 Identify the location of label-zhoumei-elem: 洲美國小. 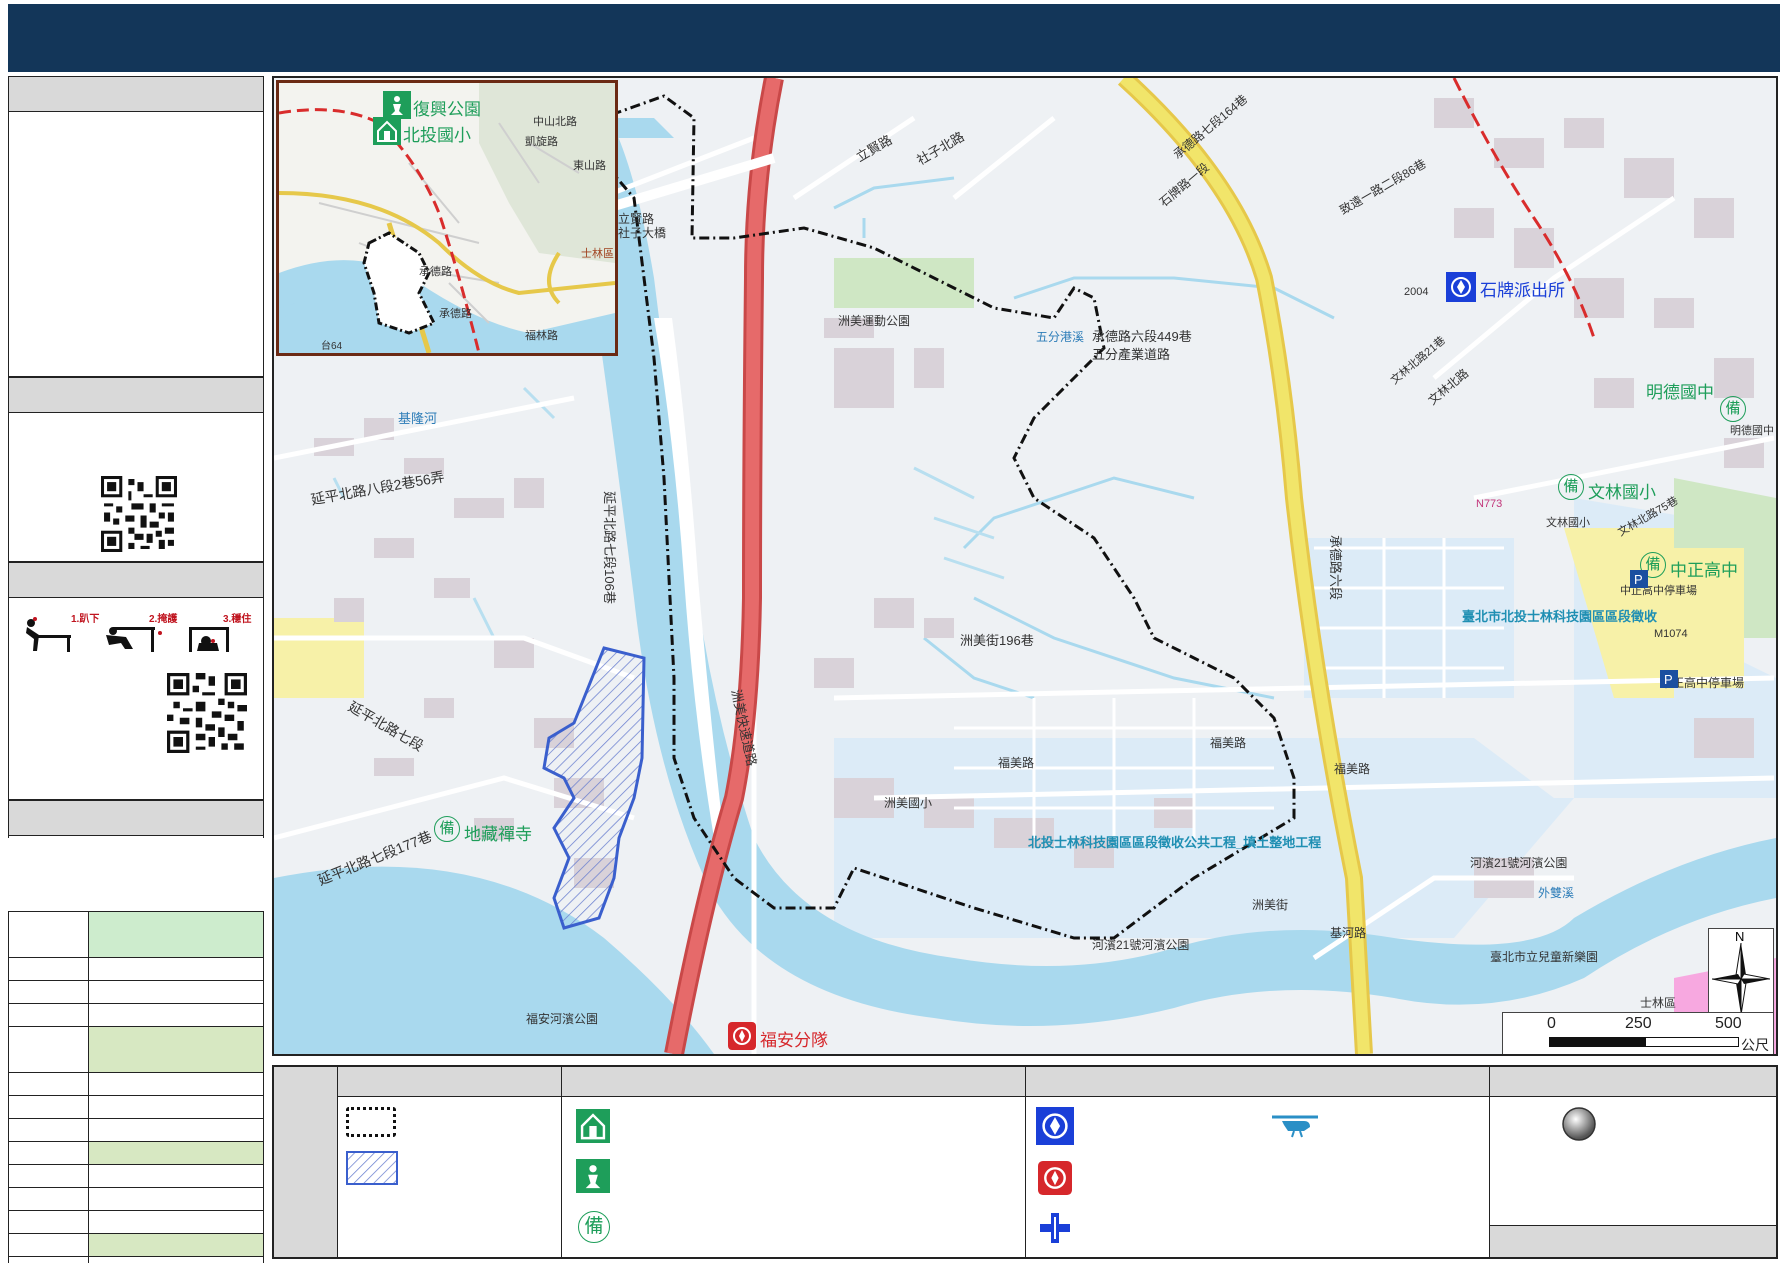
(908, 803).